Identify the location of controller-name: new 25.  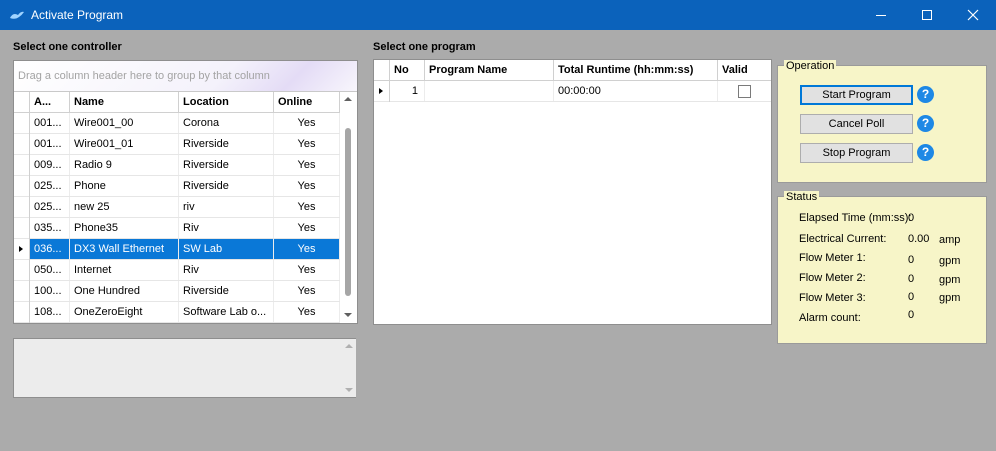
(124, 207).